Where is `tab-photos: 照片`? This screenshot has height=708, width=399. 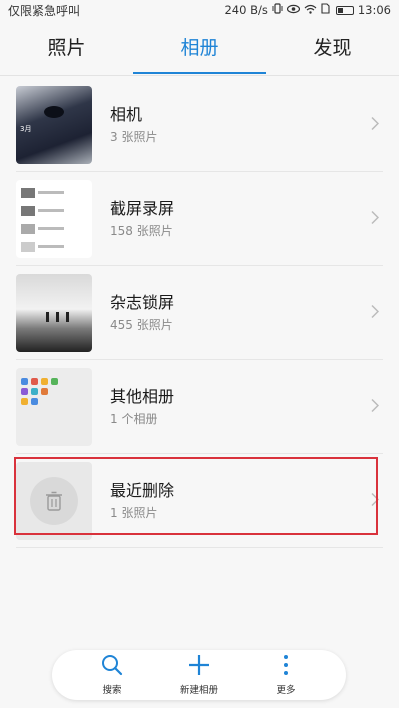
tab-photos: 照片 is located at coordinates (66, 48).